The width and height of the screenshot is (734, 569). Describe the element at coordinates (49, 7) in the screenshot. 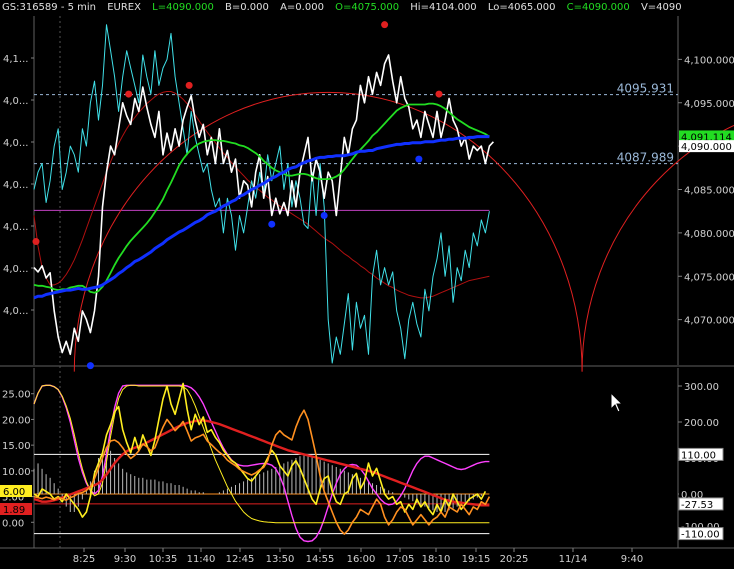

I see `symbol-label: GS:316589 - 5 min` at that location.